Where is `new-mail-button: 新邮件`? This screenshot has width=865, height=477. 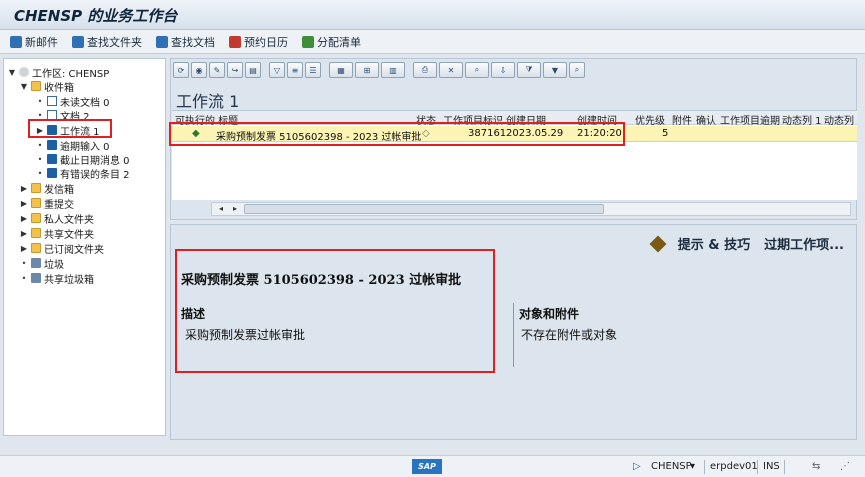 new-mail-button: 新邮件 is located at coordinates (34, 42).